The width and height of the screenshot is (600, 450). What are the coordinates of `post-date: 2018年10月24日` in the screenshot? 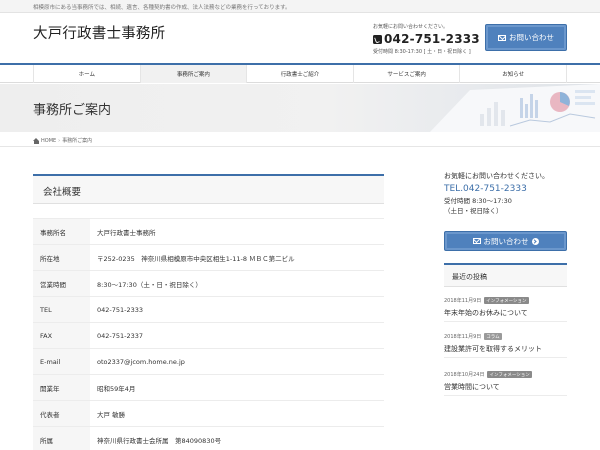 It's located at (464, 375).